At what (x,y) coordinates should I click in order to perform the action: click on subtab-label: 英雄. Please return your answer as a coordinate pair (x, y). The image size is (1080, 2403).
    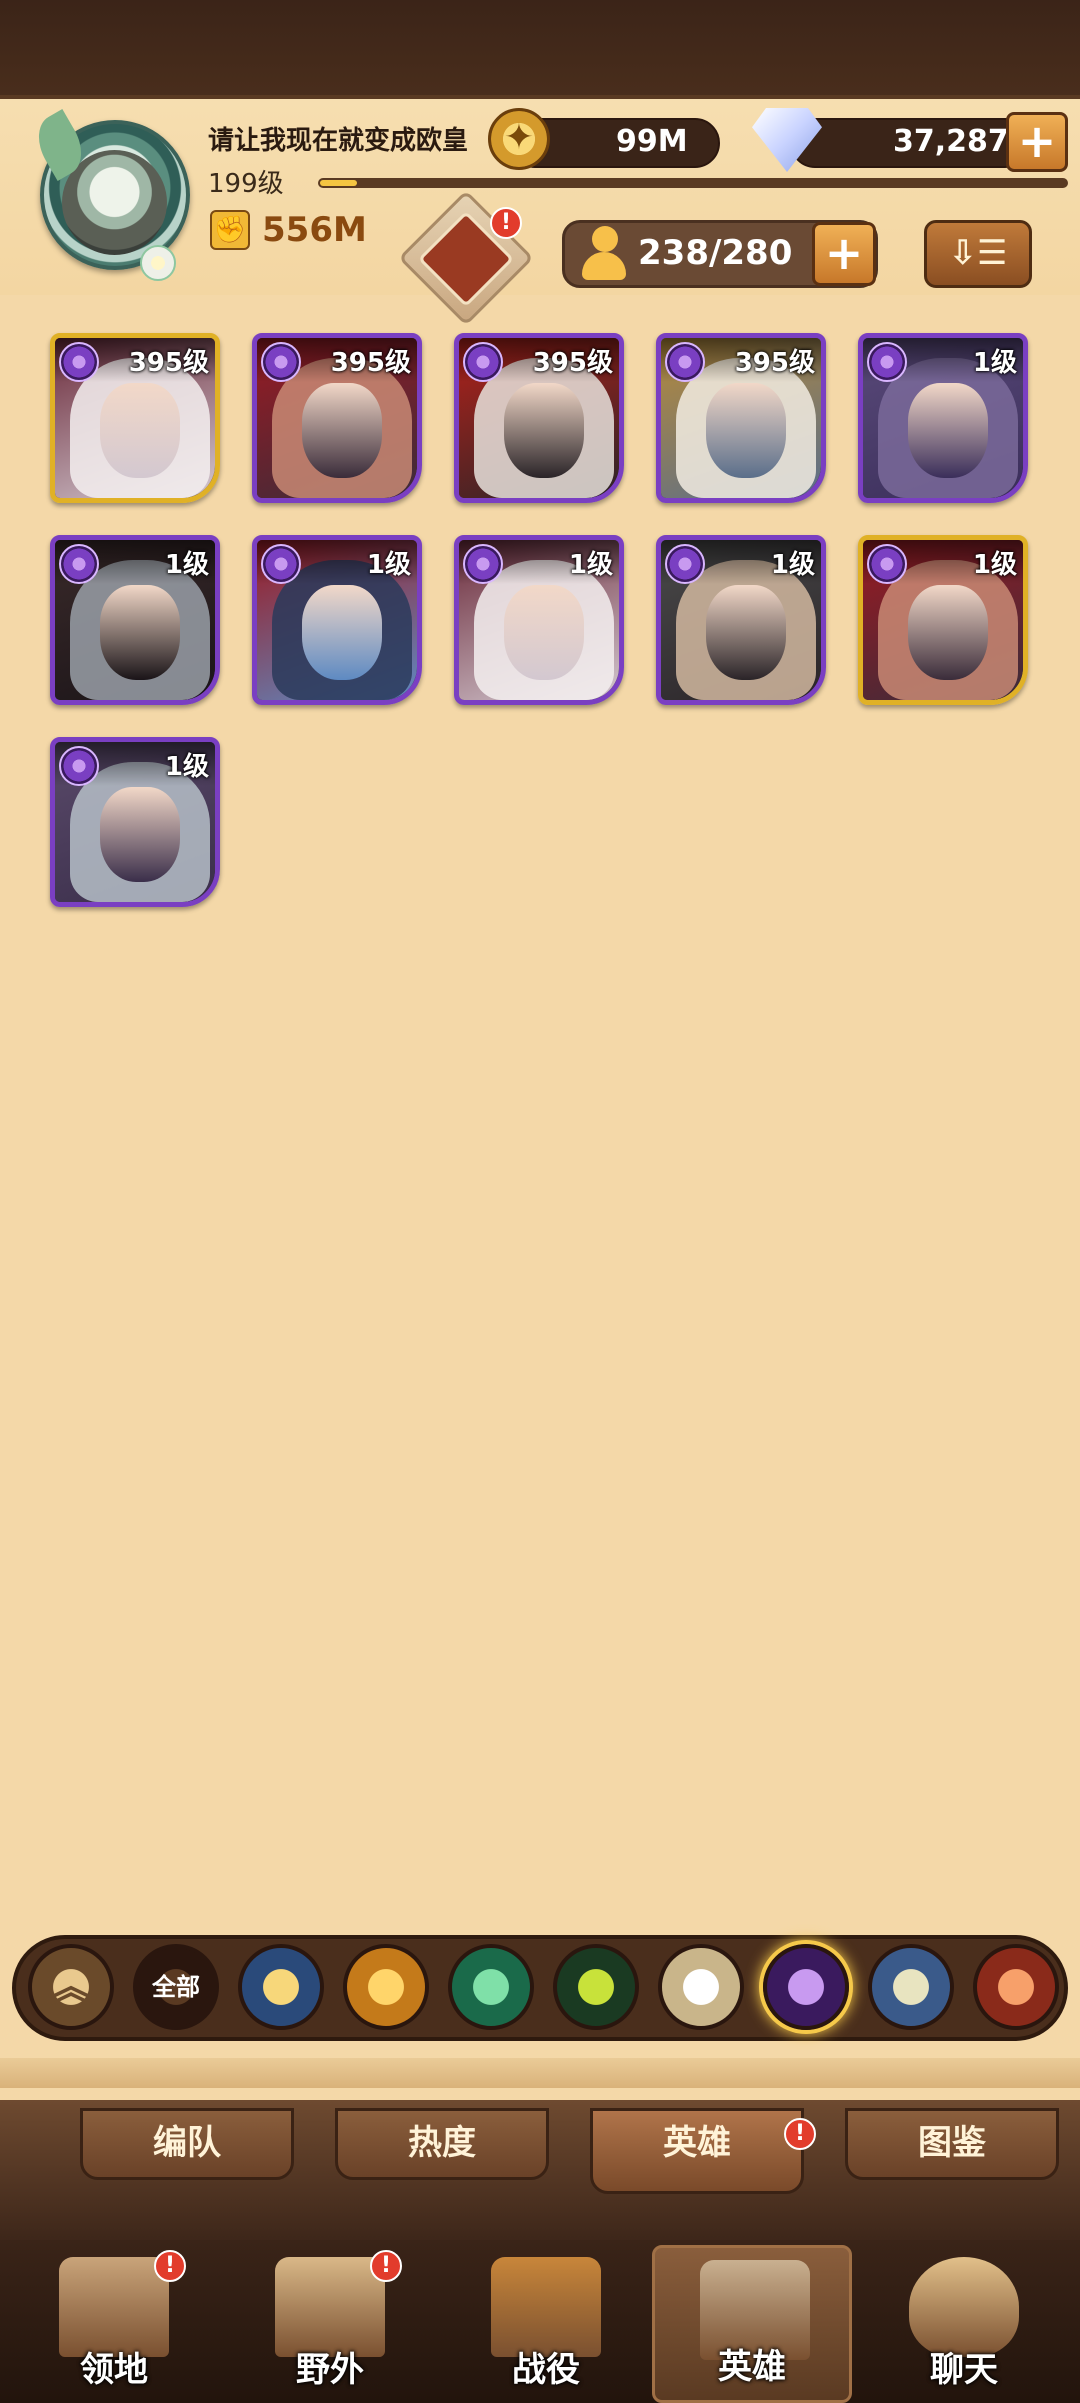
    Looking at the image, I should click on (697, 2143).